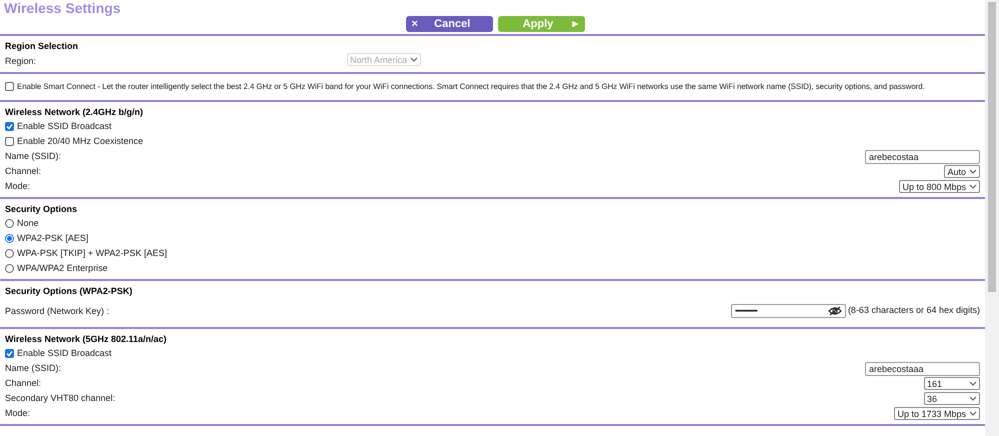 The image size is (999, 436). What do you see at coordinates (952, 398) in the screenshot?
I see `dropdown: 36` at bounding box center [952, 398].